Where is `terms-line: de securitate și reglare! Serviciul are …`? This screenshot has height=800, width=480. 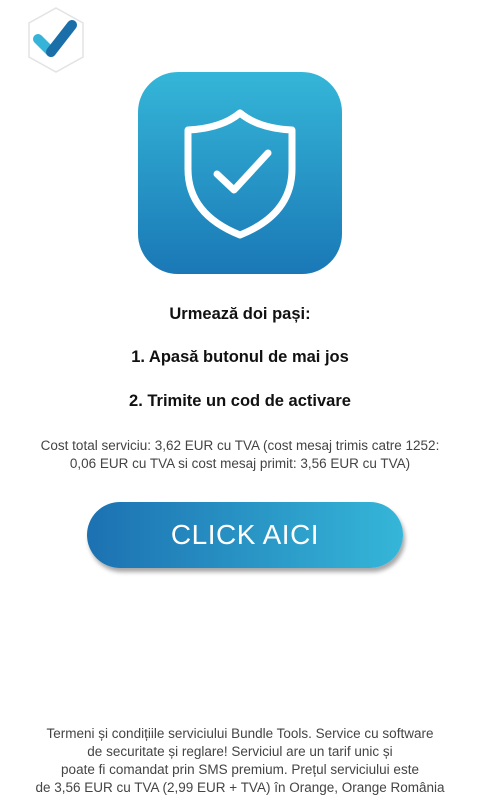
terms-line: de securitate și reglare! Serviciul are … is located at coordinates (240, 751).